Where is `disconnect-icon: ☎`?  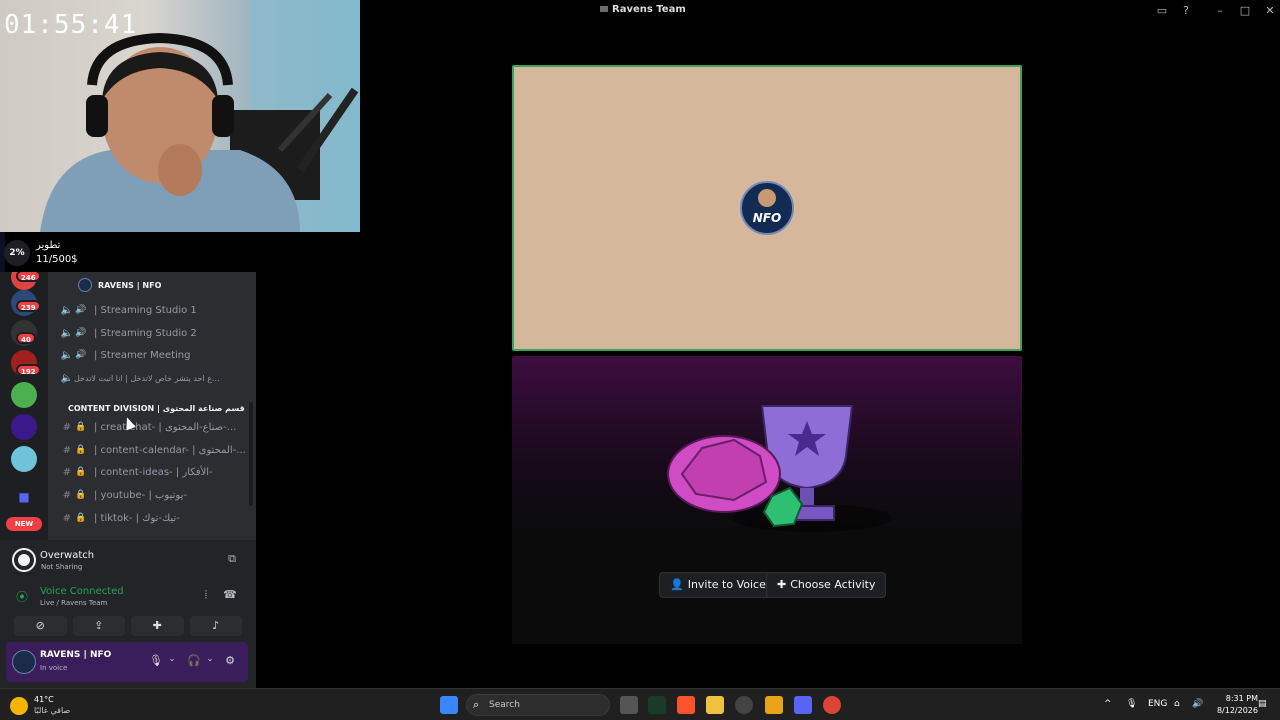
disconnect-icon: ☎ is located at coordinates (230, 596).